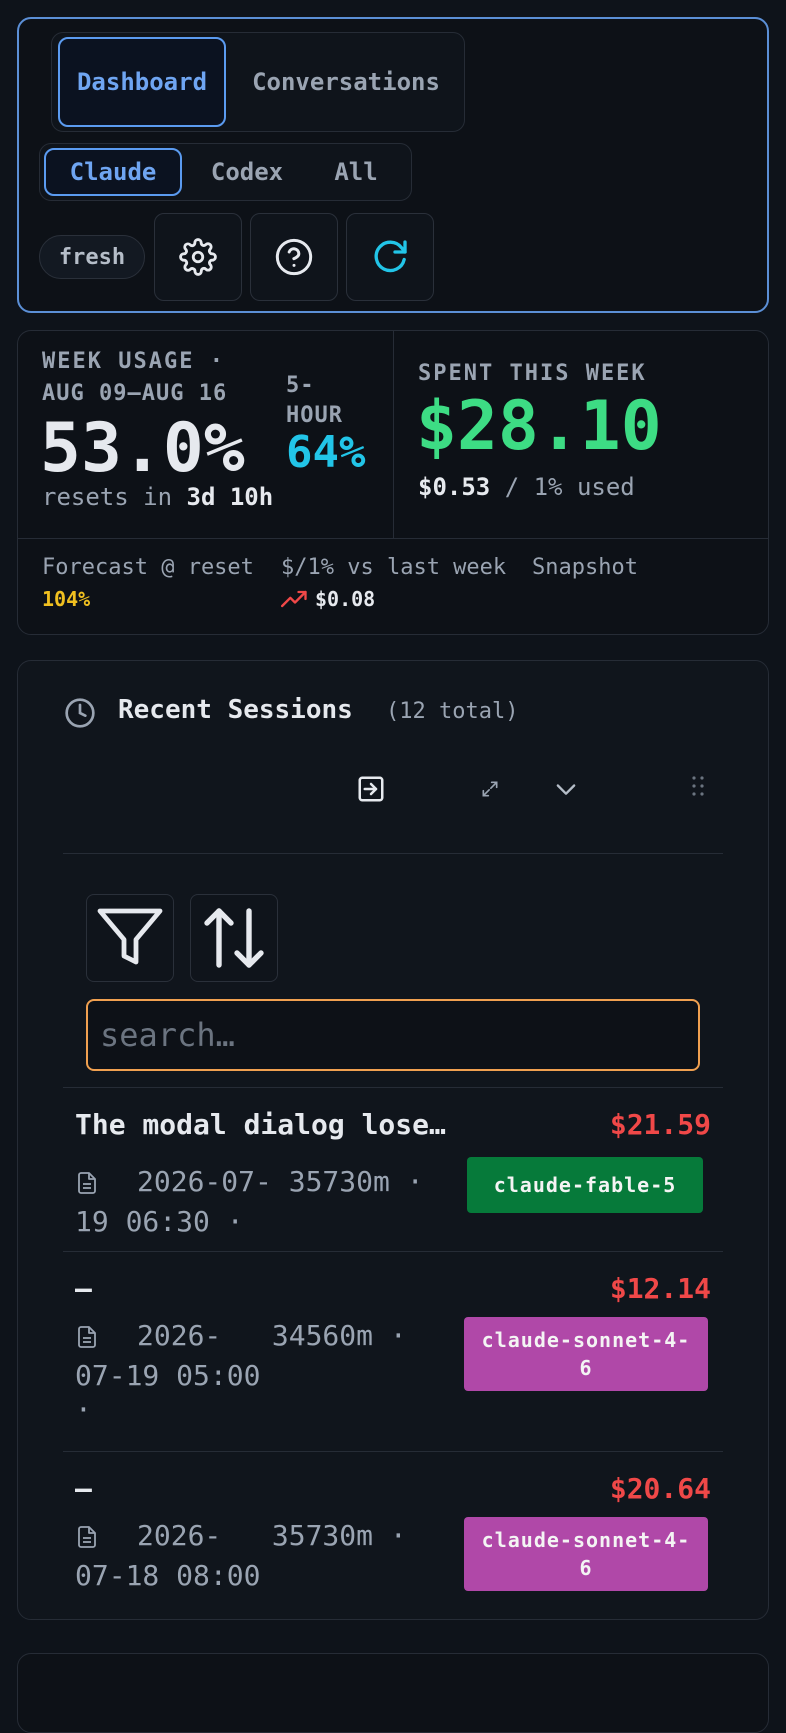  I want to click on freshness-badge: fresh, so click(92, 257).